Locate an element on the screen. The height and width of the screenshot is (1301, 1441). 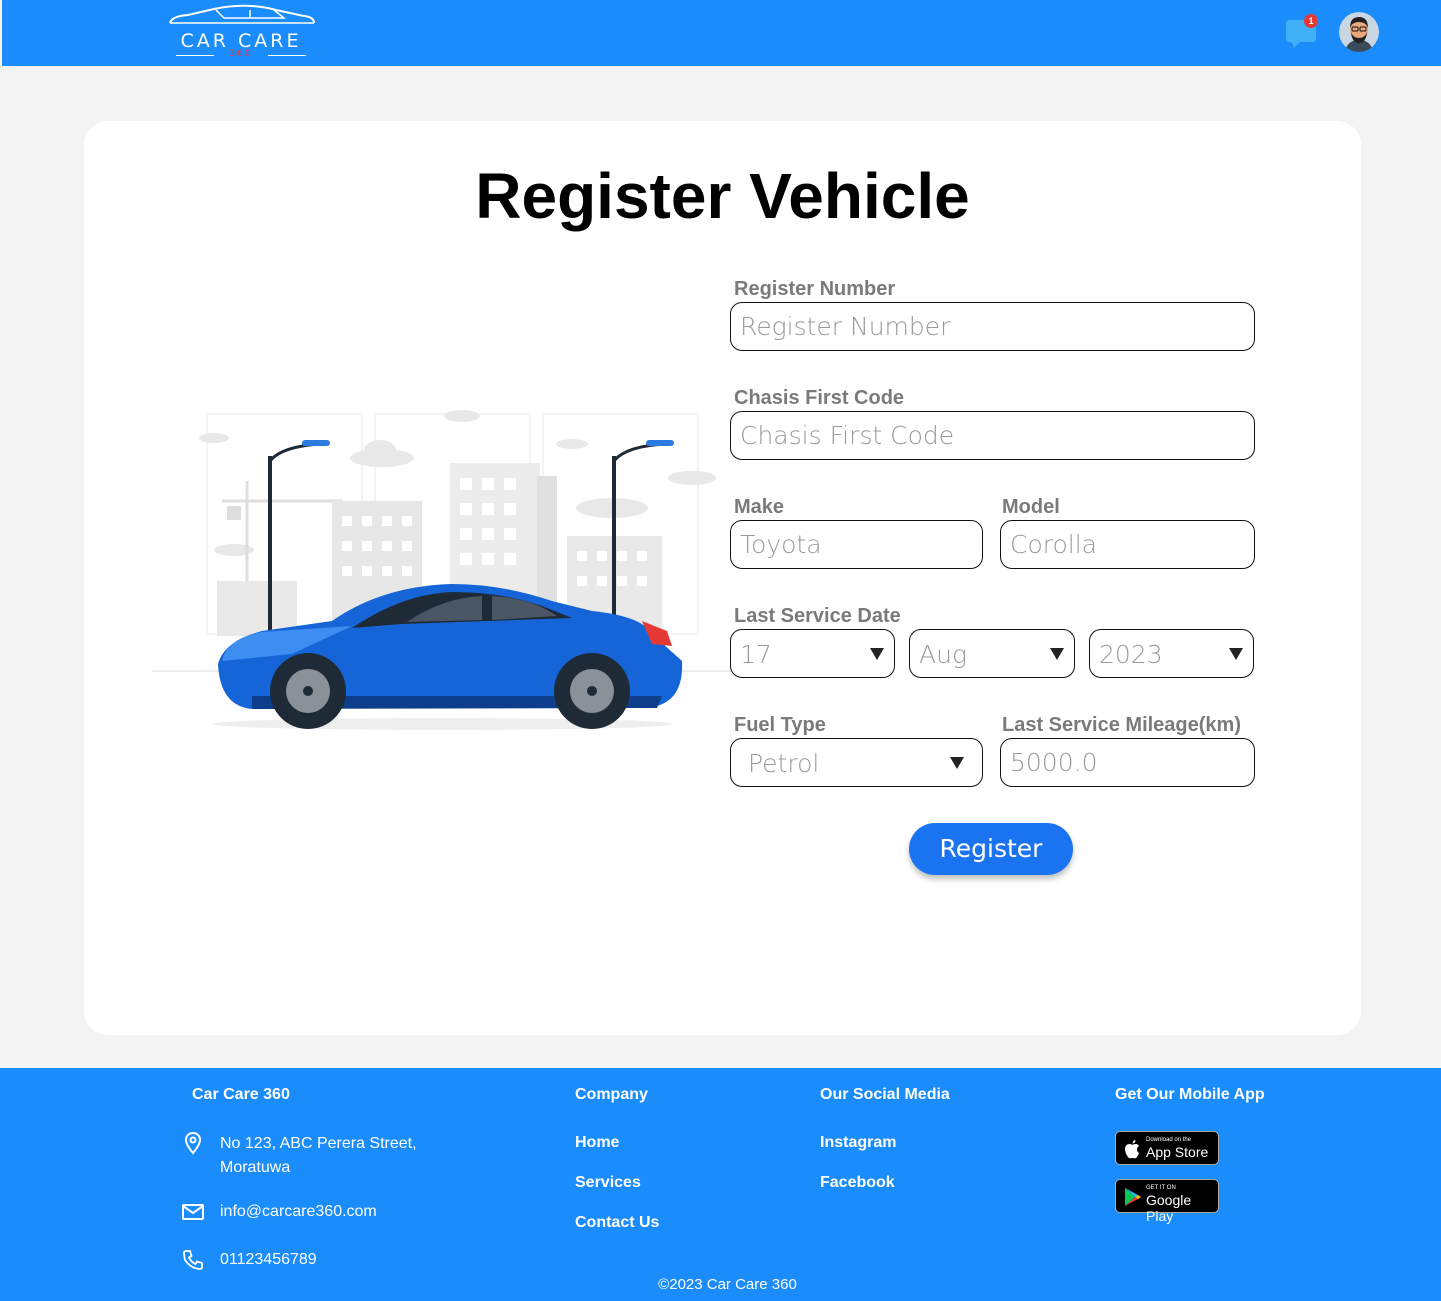
google-play-icon is located at coordinates (1133, 1197).